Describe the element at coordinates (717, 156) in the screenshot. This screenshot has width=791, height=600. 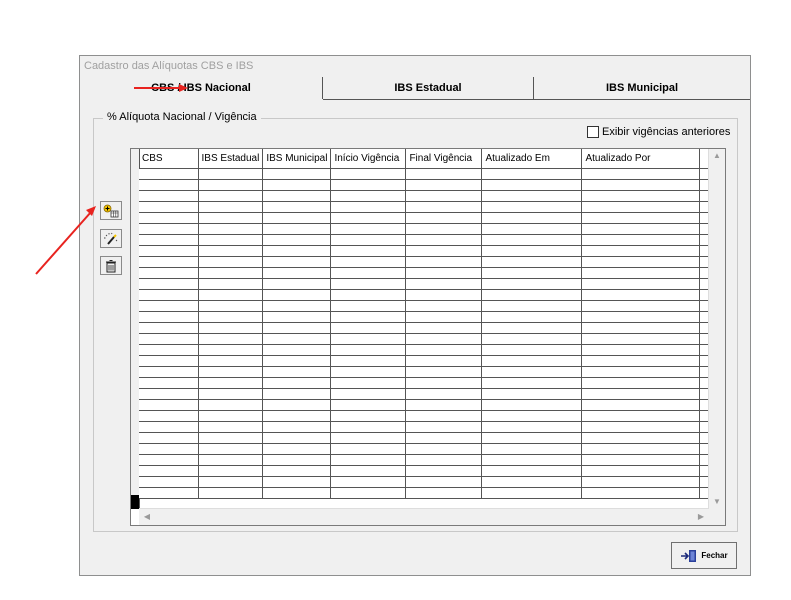
I see `scroll-up-icon: ▲` at that location.